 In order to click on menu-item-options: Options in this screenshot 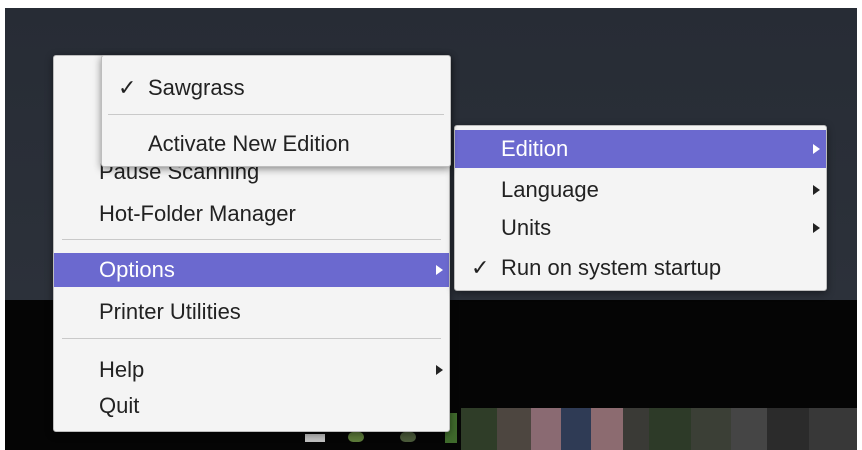, I will do `click(251, 270)`.